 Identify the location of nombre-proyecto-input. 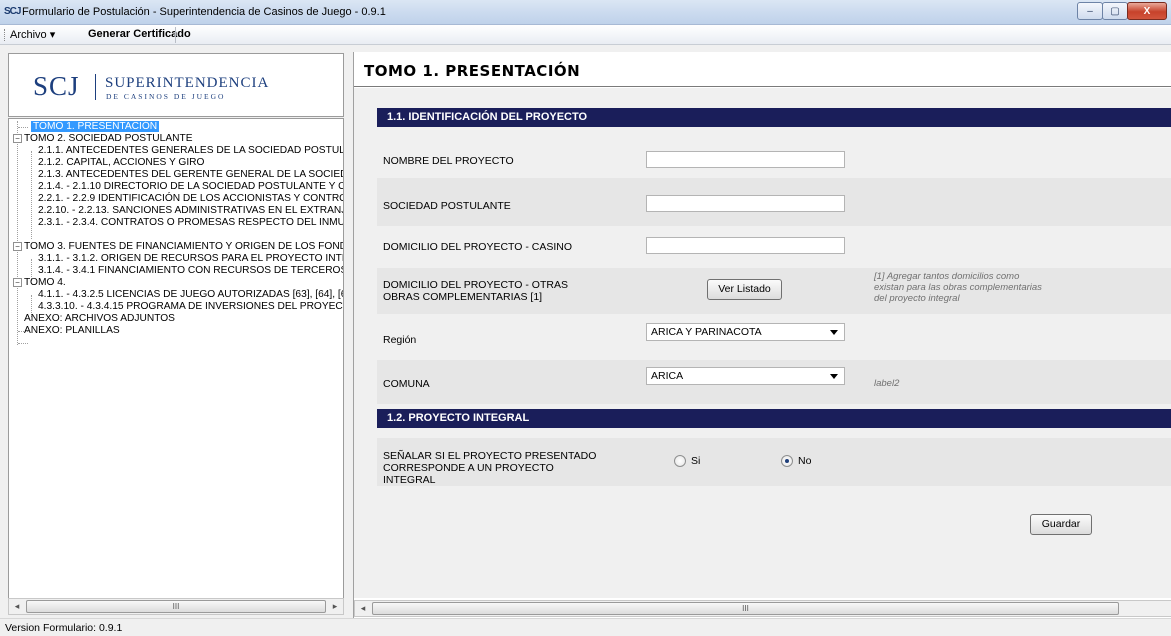
(745, 159).